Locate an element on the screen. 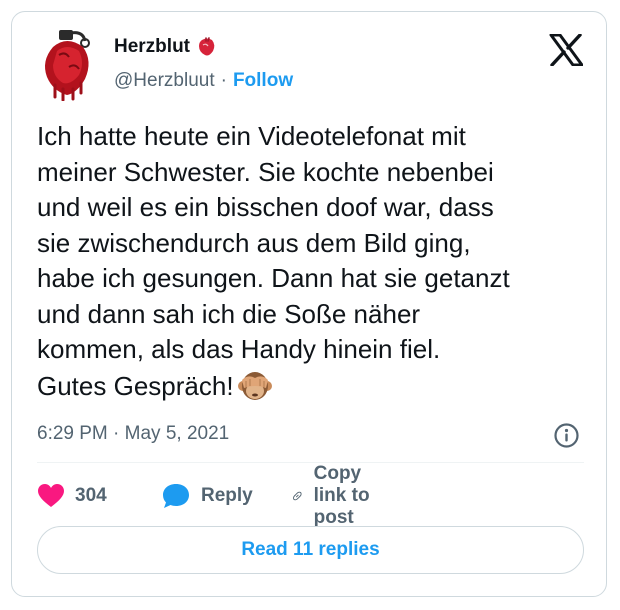 Image resolution: width=620 pixels, height=610 pixels. like-count: 304 is located at coordinates (91, 495).